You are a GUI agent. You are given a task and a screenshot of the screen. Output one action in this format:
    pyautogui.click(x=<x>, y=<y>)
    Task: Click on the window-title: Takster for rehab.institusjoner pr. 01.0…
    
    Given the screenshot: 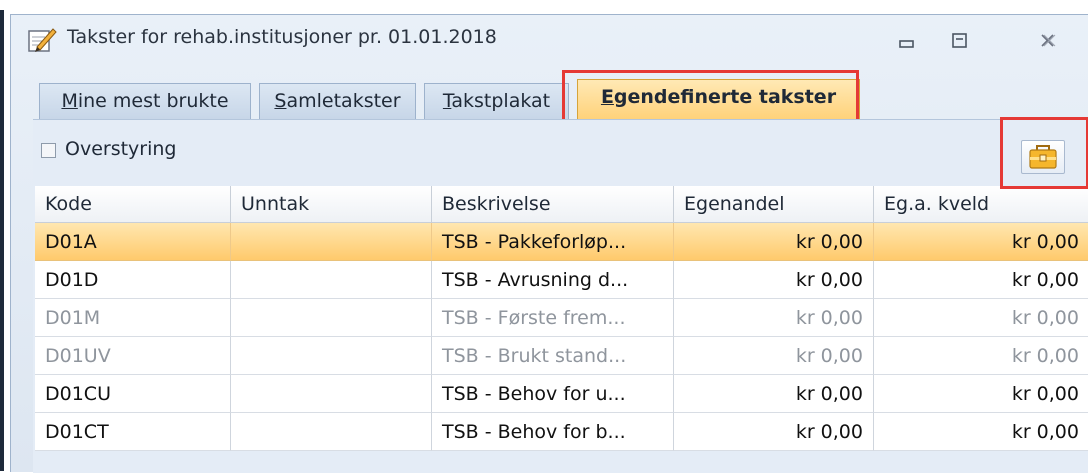 What is the action you would take?
    pyautogui.click(x=282, y=37)
    